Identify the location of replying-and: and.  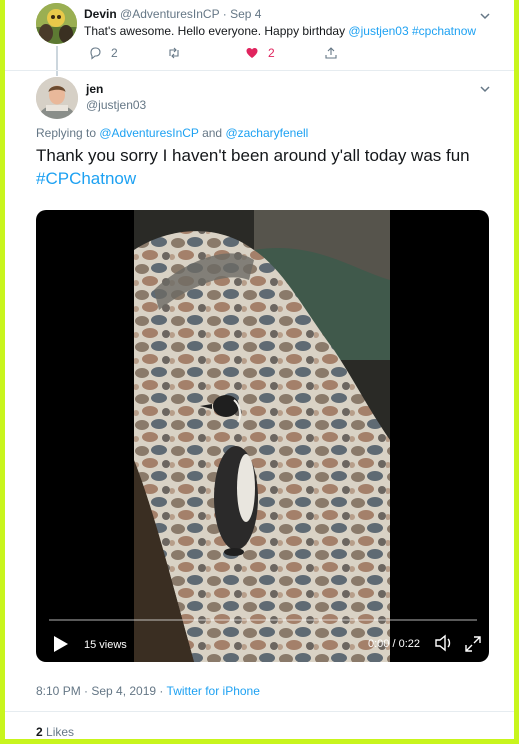
(212, 133).